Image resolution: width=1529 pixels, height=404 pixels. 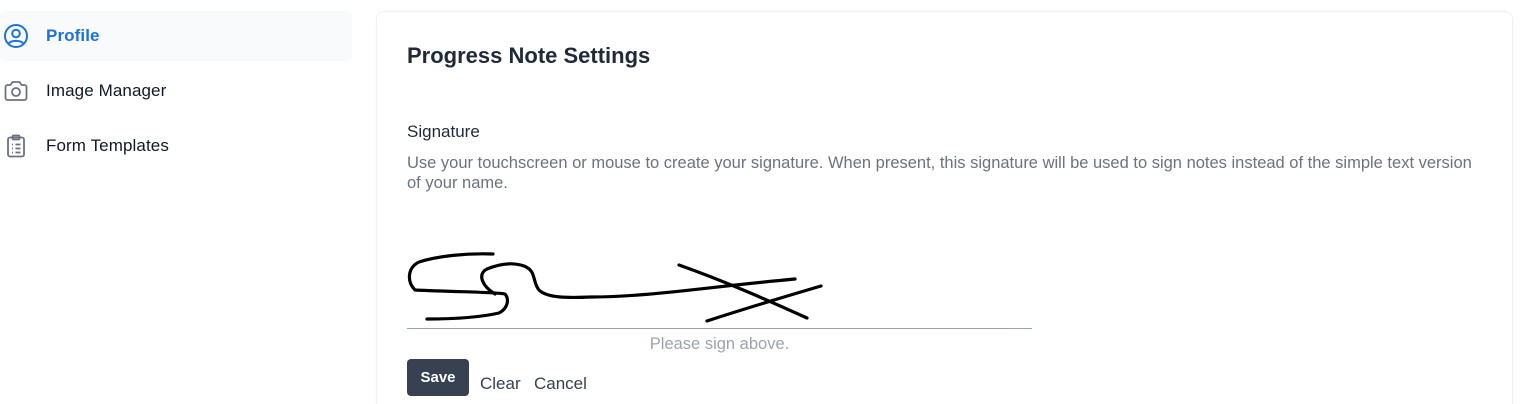 I want to click on cancel-button: Cancel, so click(x=560, y=384).